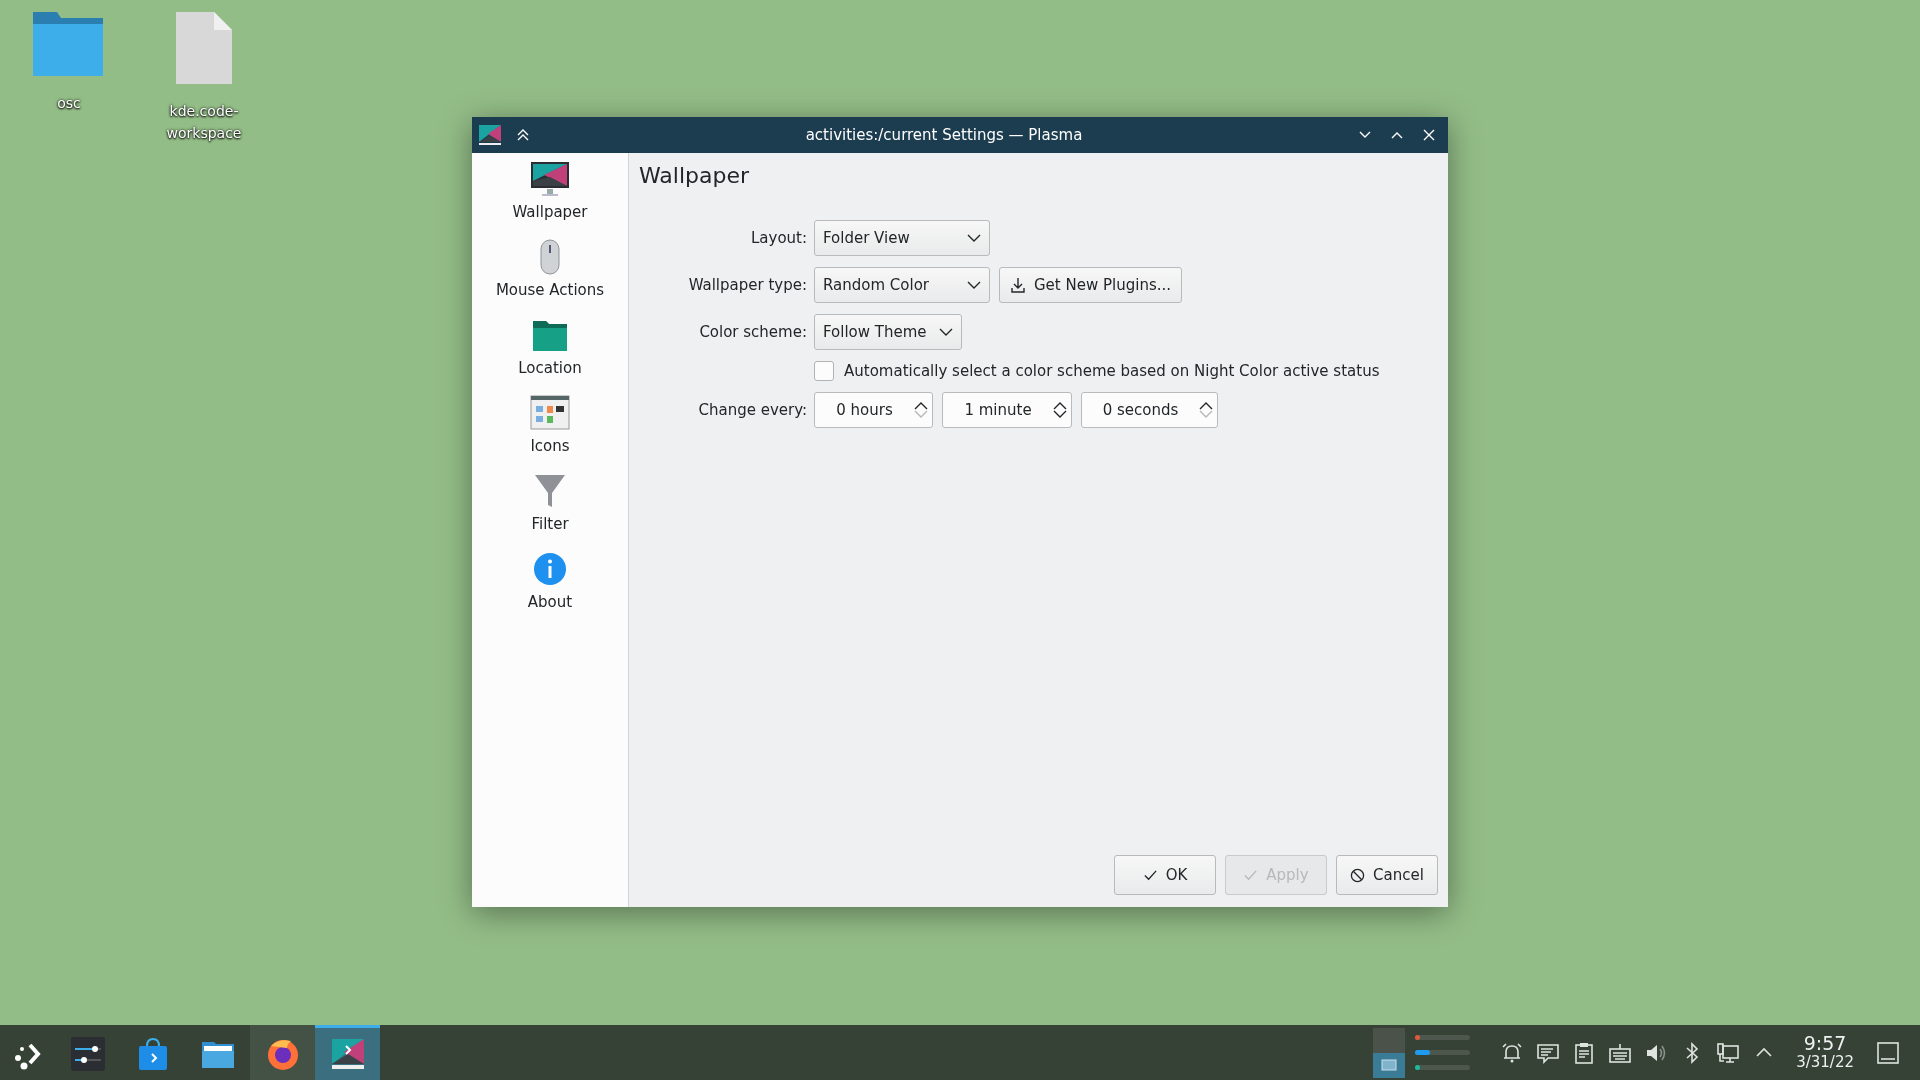 The image size is (1920, 1080). What do you see at coordinates (1358, 875) in the screenshot?
I see `cancel-icon` at bounding box center [1358, 875].